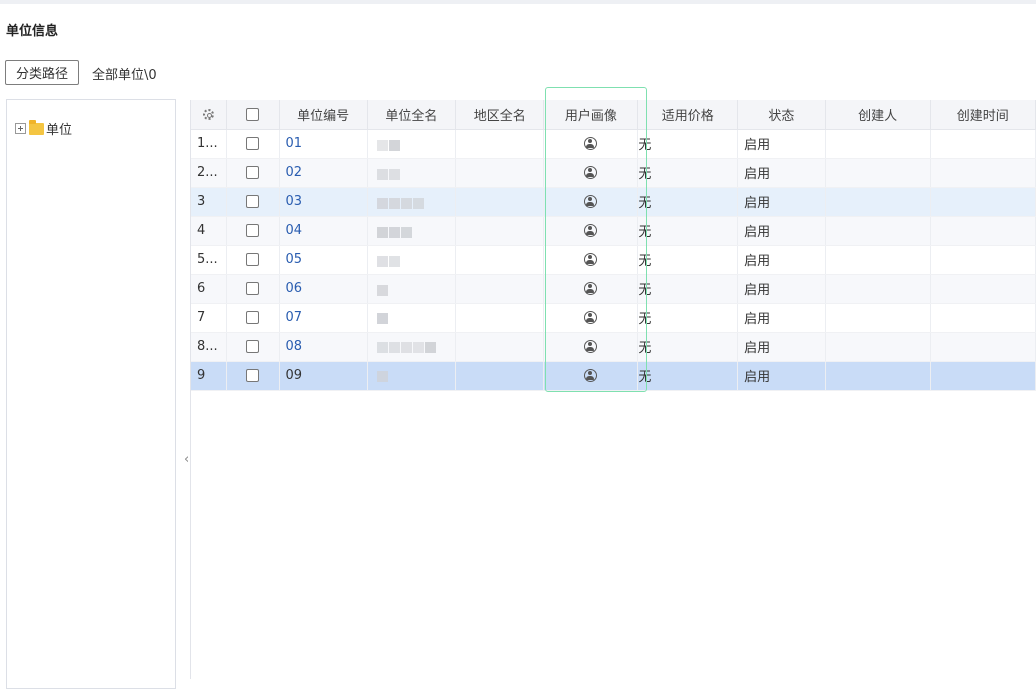 This screenshot has height=689, width=1036. I want to click on select-all-header, so click(253, 115).